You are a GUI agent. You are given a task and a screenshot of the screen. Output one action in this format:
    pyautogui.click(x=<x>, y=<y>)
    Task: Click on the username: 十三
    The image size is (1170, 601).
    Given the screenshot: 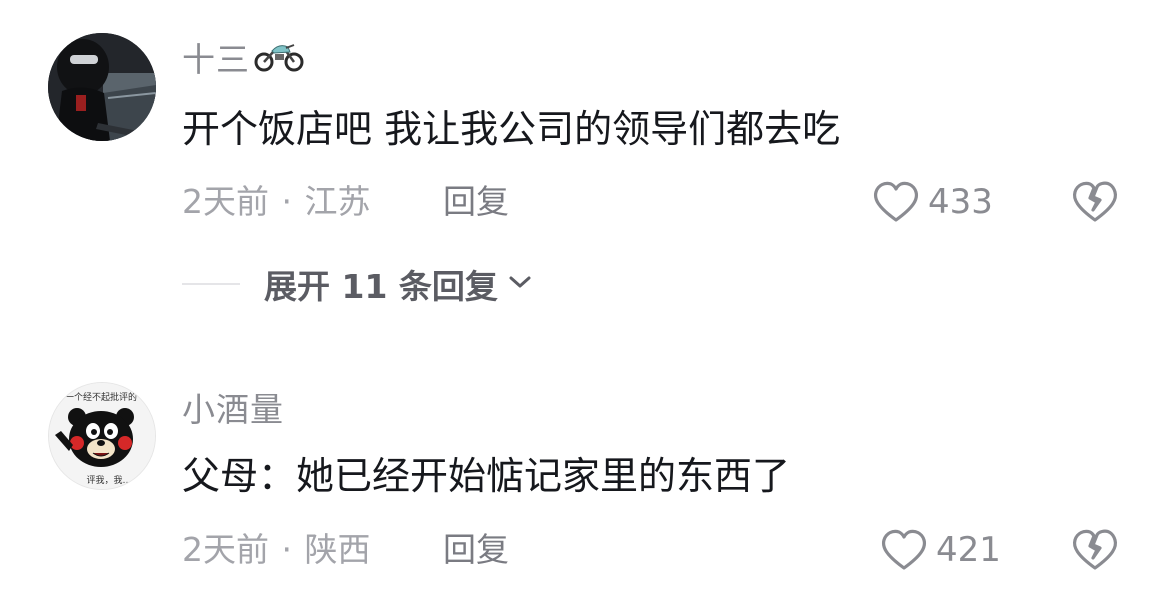 What is the action you would take?
    pyautogui.click(x=243, y=61)
    